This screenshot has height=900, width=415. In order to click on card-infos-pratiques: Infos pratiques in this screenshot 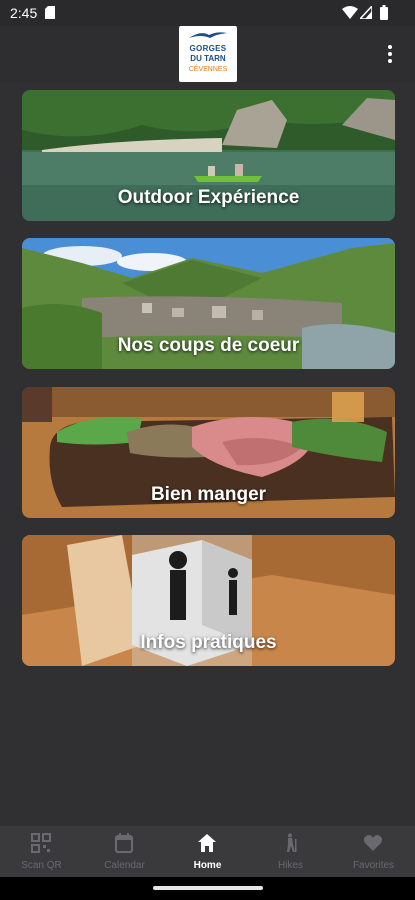, I will do `click(208, 600)`.